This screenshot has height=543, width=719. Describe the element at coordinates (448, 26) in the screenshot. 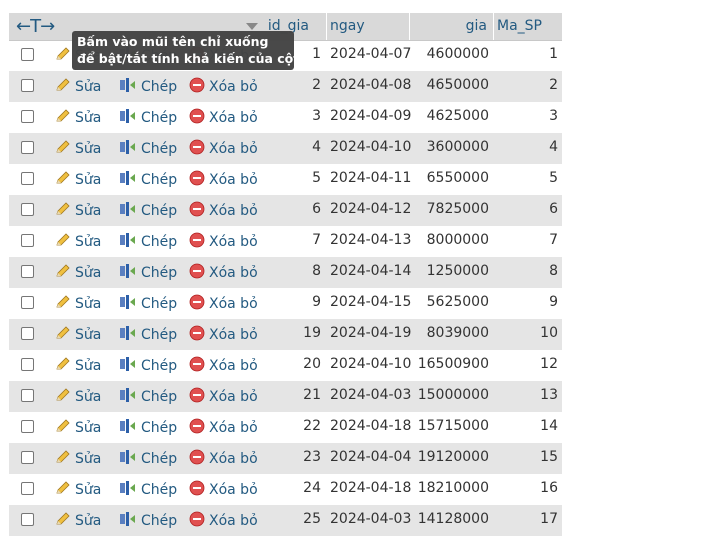

I see `column-header-gia: gia` at that location.